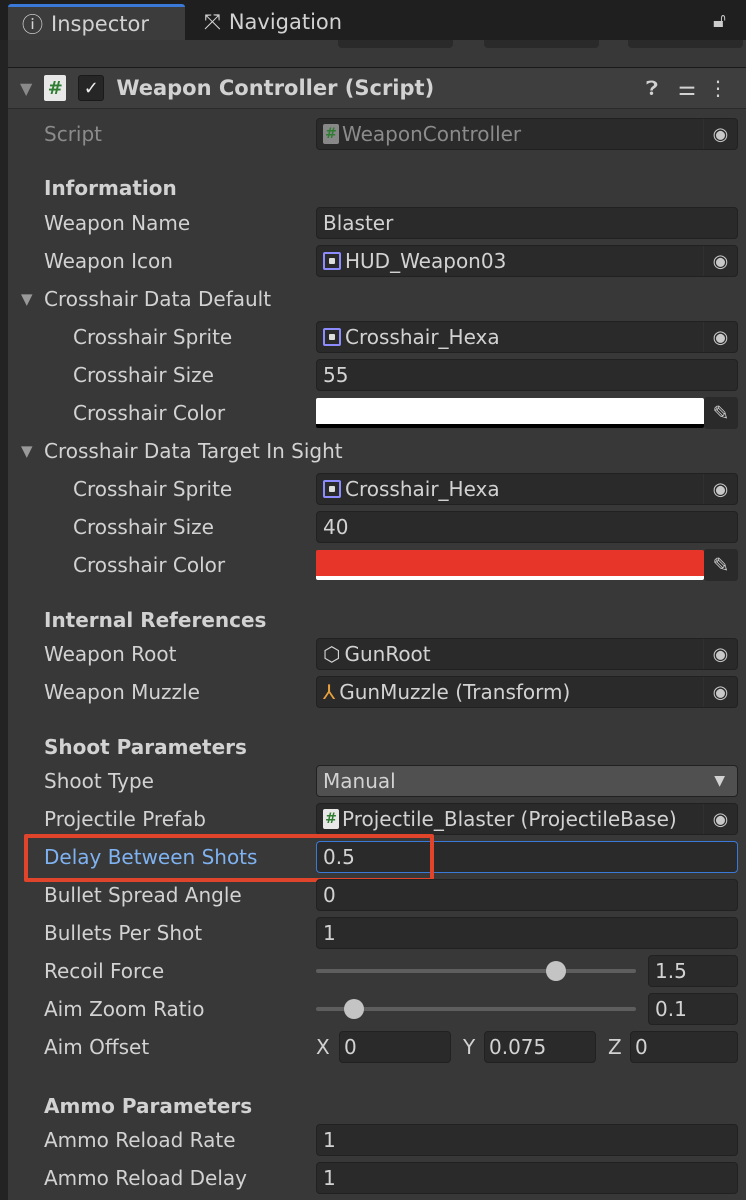 This screenshot has height=1200, width=746. What do you see at coordinates (718, 88) in the screenshot?
I see `more-menu-icon: ⋮` at bounding box center [718, 88].